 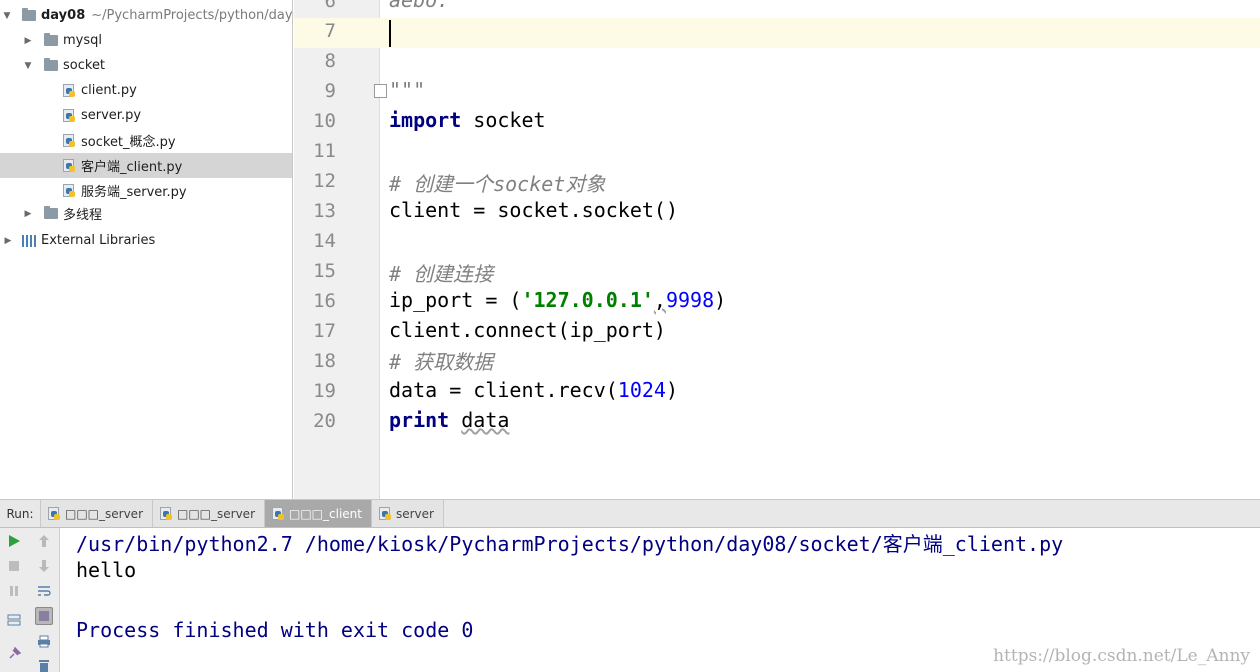 I want to click on print-icon, so click(x=44, y=641).